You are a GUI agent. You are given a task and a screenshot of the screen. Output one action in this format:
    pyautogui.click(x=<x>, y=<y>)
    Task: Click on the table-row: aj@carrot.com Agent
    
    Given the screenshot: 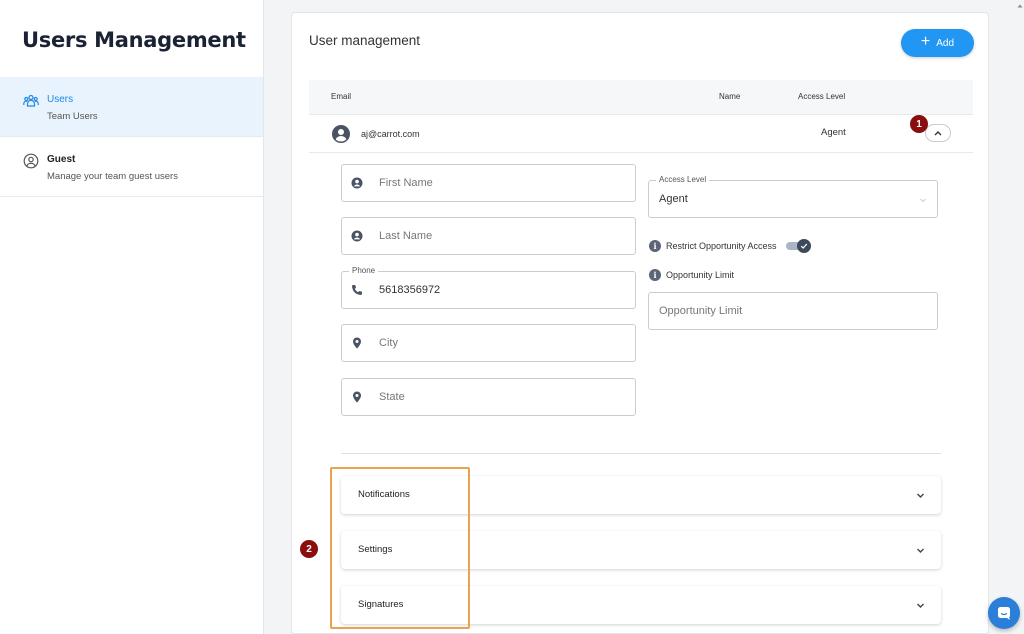 What is the action you would take?
    pyautogui.click(x=641, y=134)
    